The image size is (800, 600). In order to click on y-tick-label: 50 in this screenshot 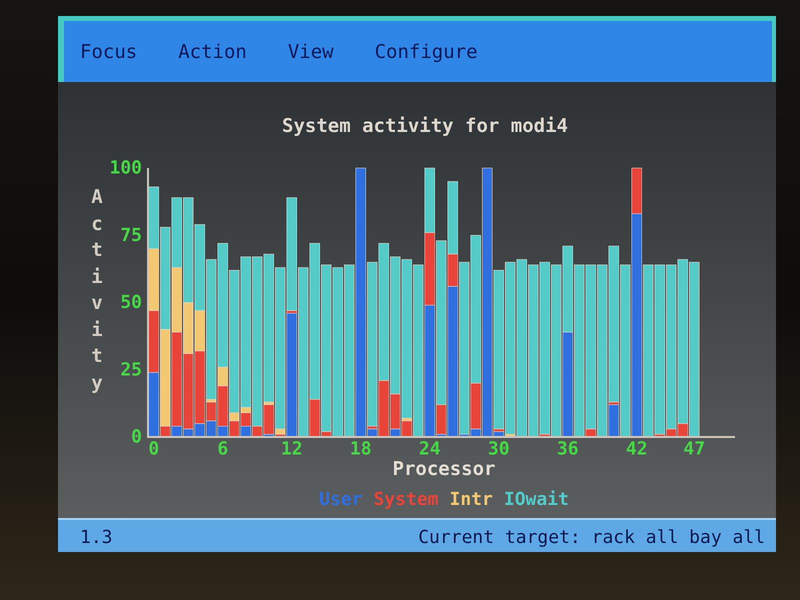, I will do `click(131, 302)`.